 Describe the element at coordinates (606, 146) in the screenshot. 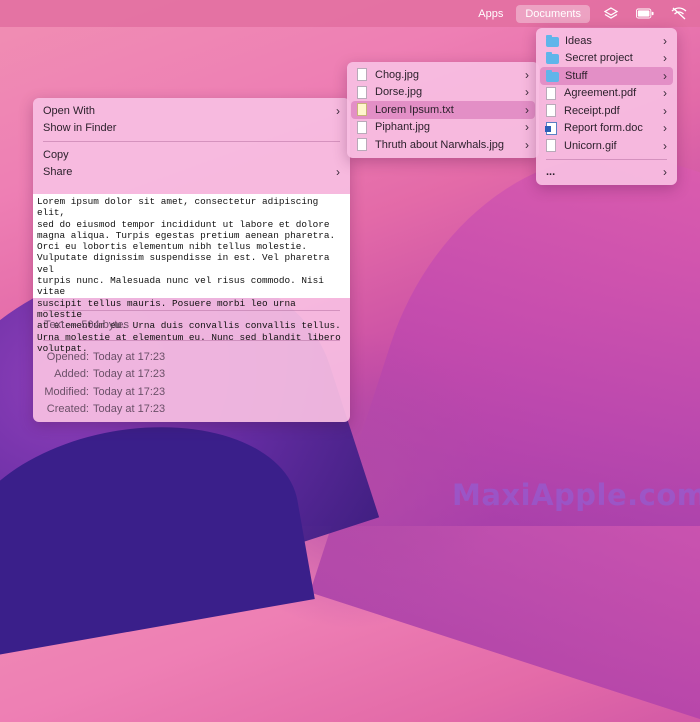

I see `menu-item-unicorn: Unicorn.gif ›` at that location.